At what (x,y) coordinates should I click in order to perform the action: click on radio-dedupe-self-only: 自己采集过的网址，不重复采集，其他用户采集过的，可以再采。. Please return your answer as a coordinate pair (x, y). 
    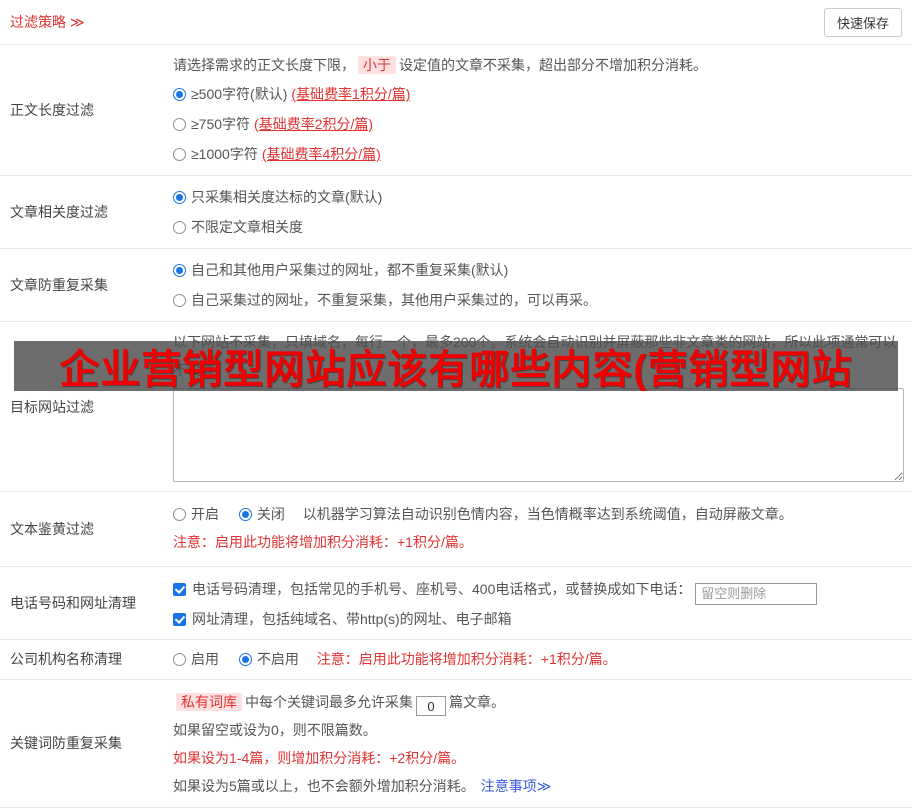
    Looking at the image, I should click on (538, 300).